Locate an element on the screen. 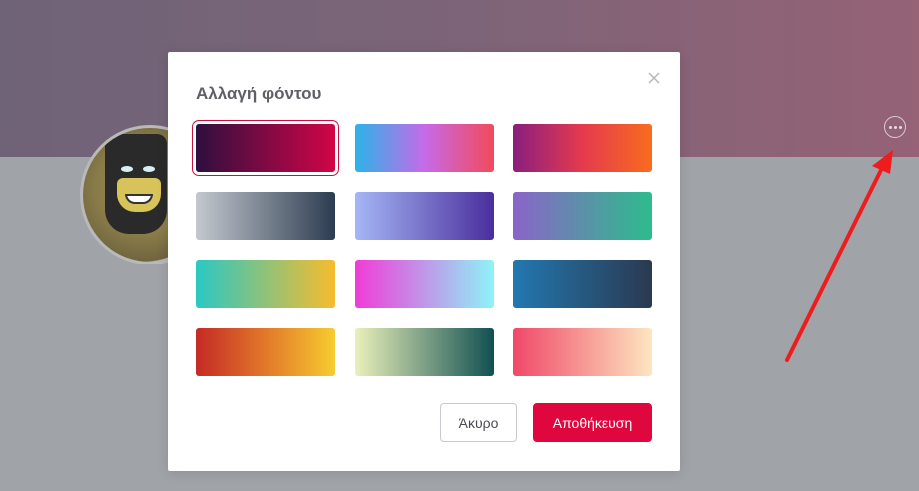 The width and height of the screenshot is (919, 491). cancel-button: Άκυρο is located at coordinates (478, 422).